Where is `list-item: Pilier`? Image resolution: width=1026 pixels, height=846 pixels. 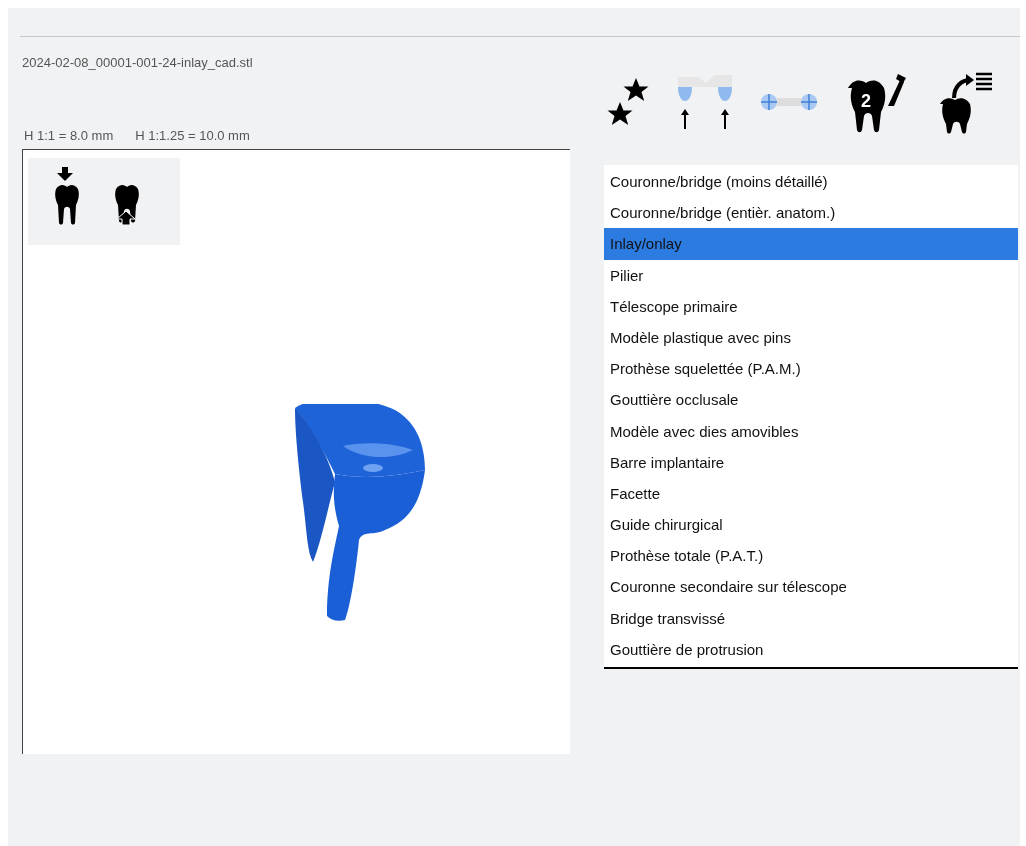
list-item: Pilier is located at coordinates (811, 275).